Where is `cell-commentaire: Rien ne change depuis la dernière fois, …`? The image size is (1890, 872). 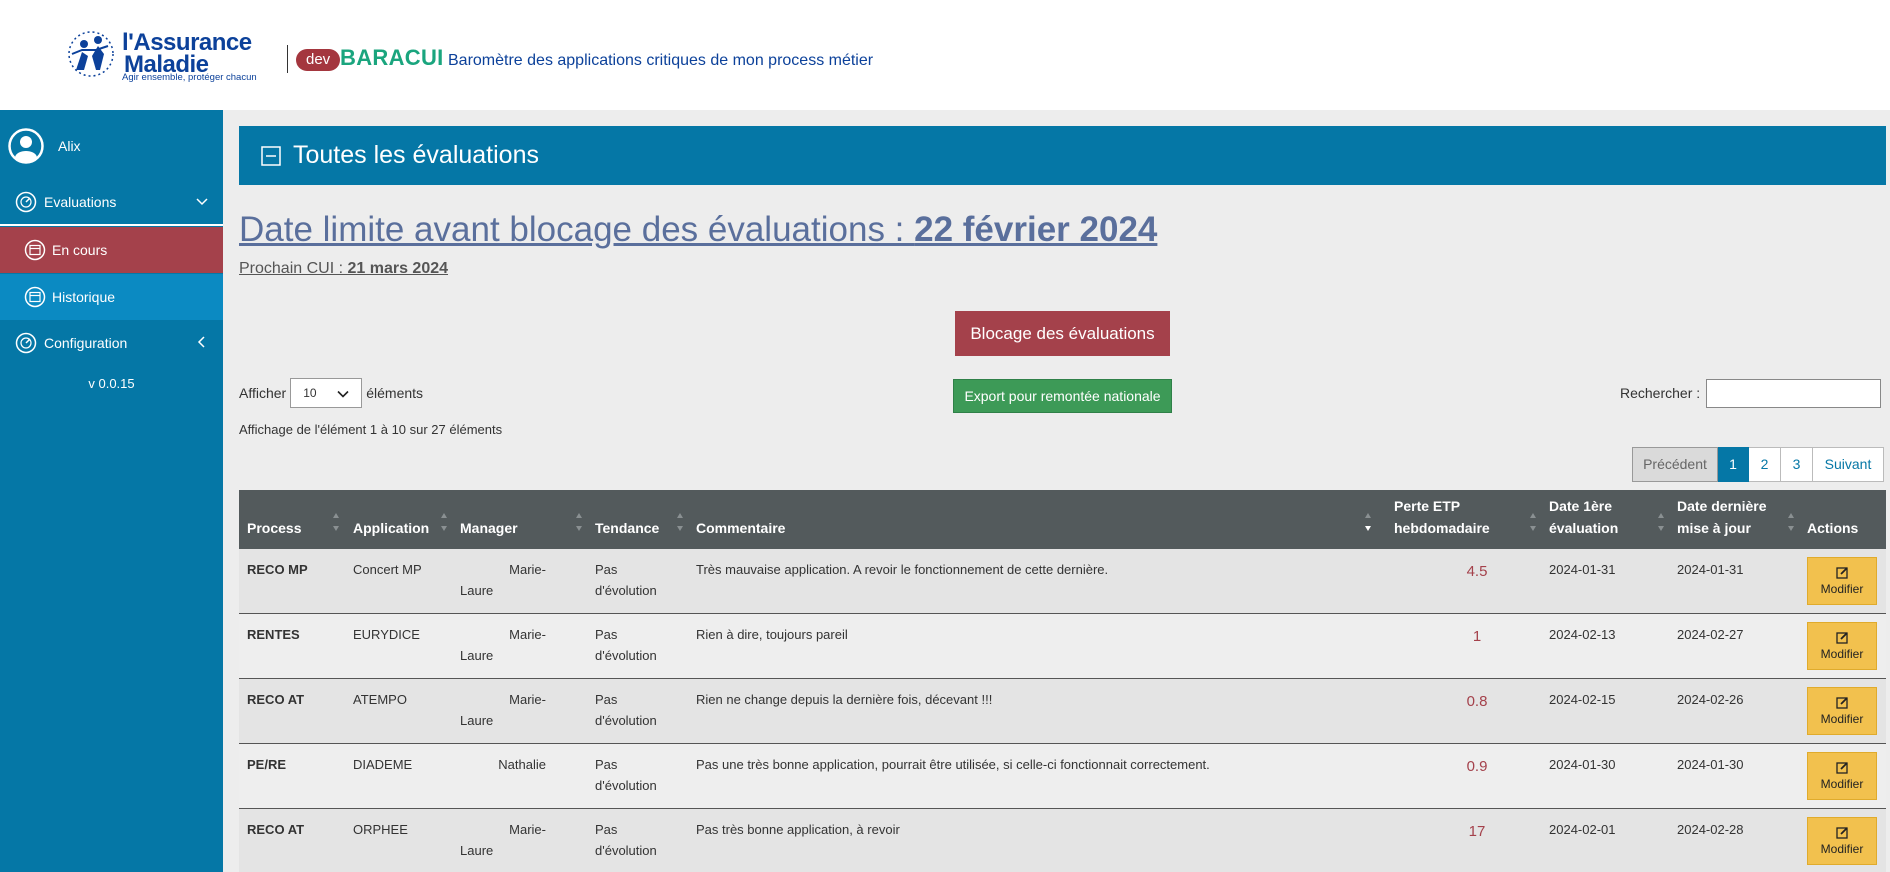 cell-commentaire: Rien ne change depuis la dernière fois, … is located at coordinates (844, 699).